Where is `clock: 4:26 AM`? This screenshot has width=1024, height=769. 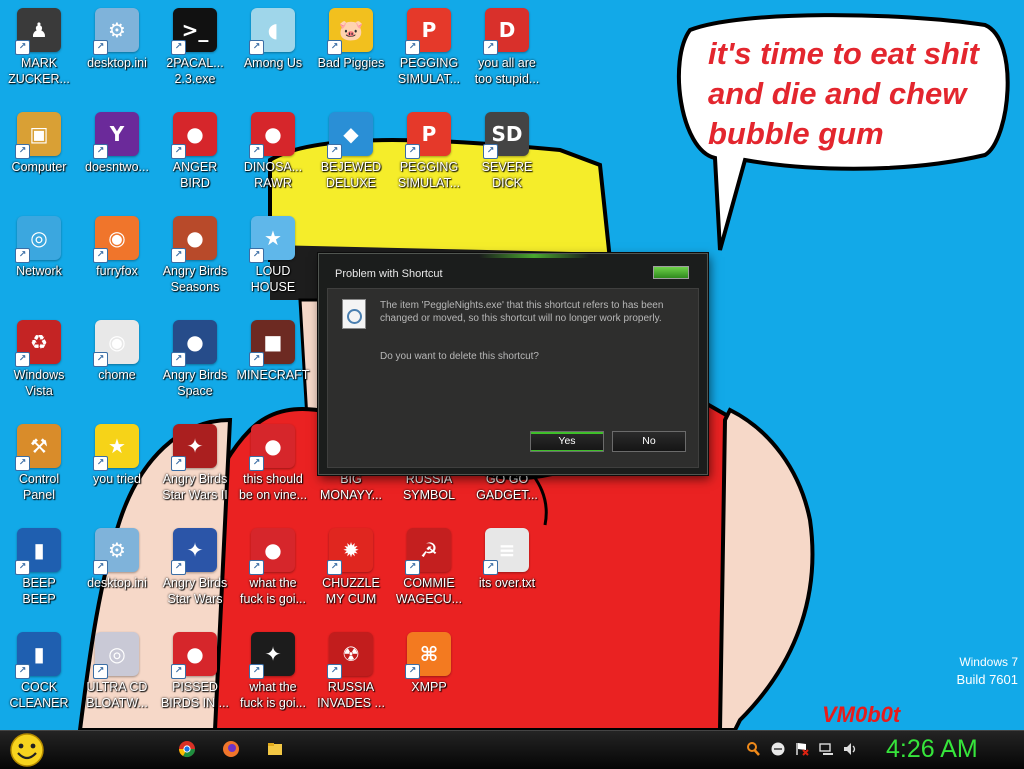 clock: 4:26 AM is located at coordinates (932, 749).